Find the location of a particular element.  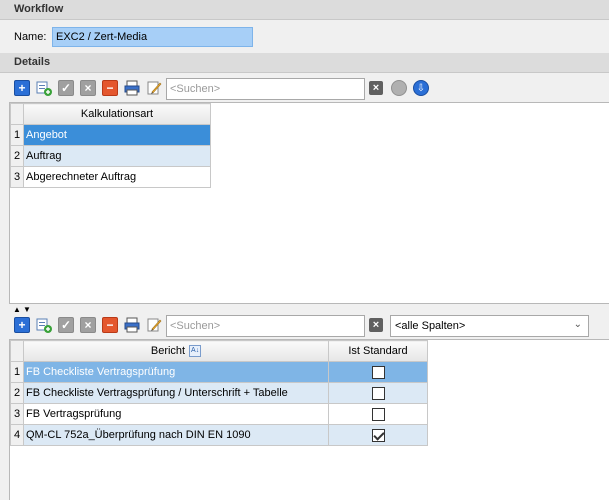

reports-toolbar: + ✓ × − <Suchen> × <alle Spalten> ⌄ is located at coordinates (304, 326).